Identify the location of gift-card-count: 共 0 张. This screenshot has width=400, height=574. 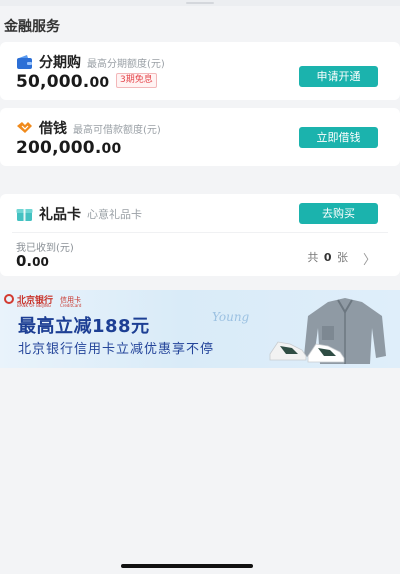
(327, 257).